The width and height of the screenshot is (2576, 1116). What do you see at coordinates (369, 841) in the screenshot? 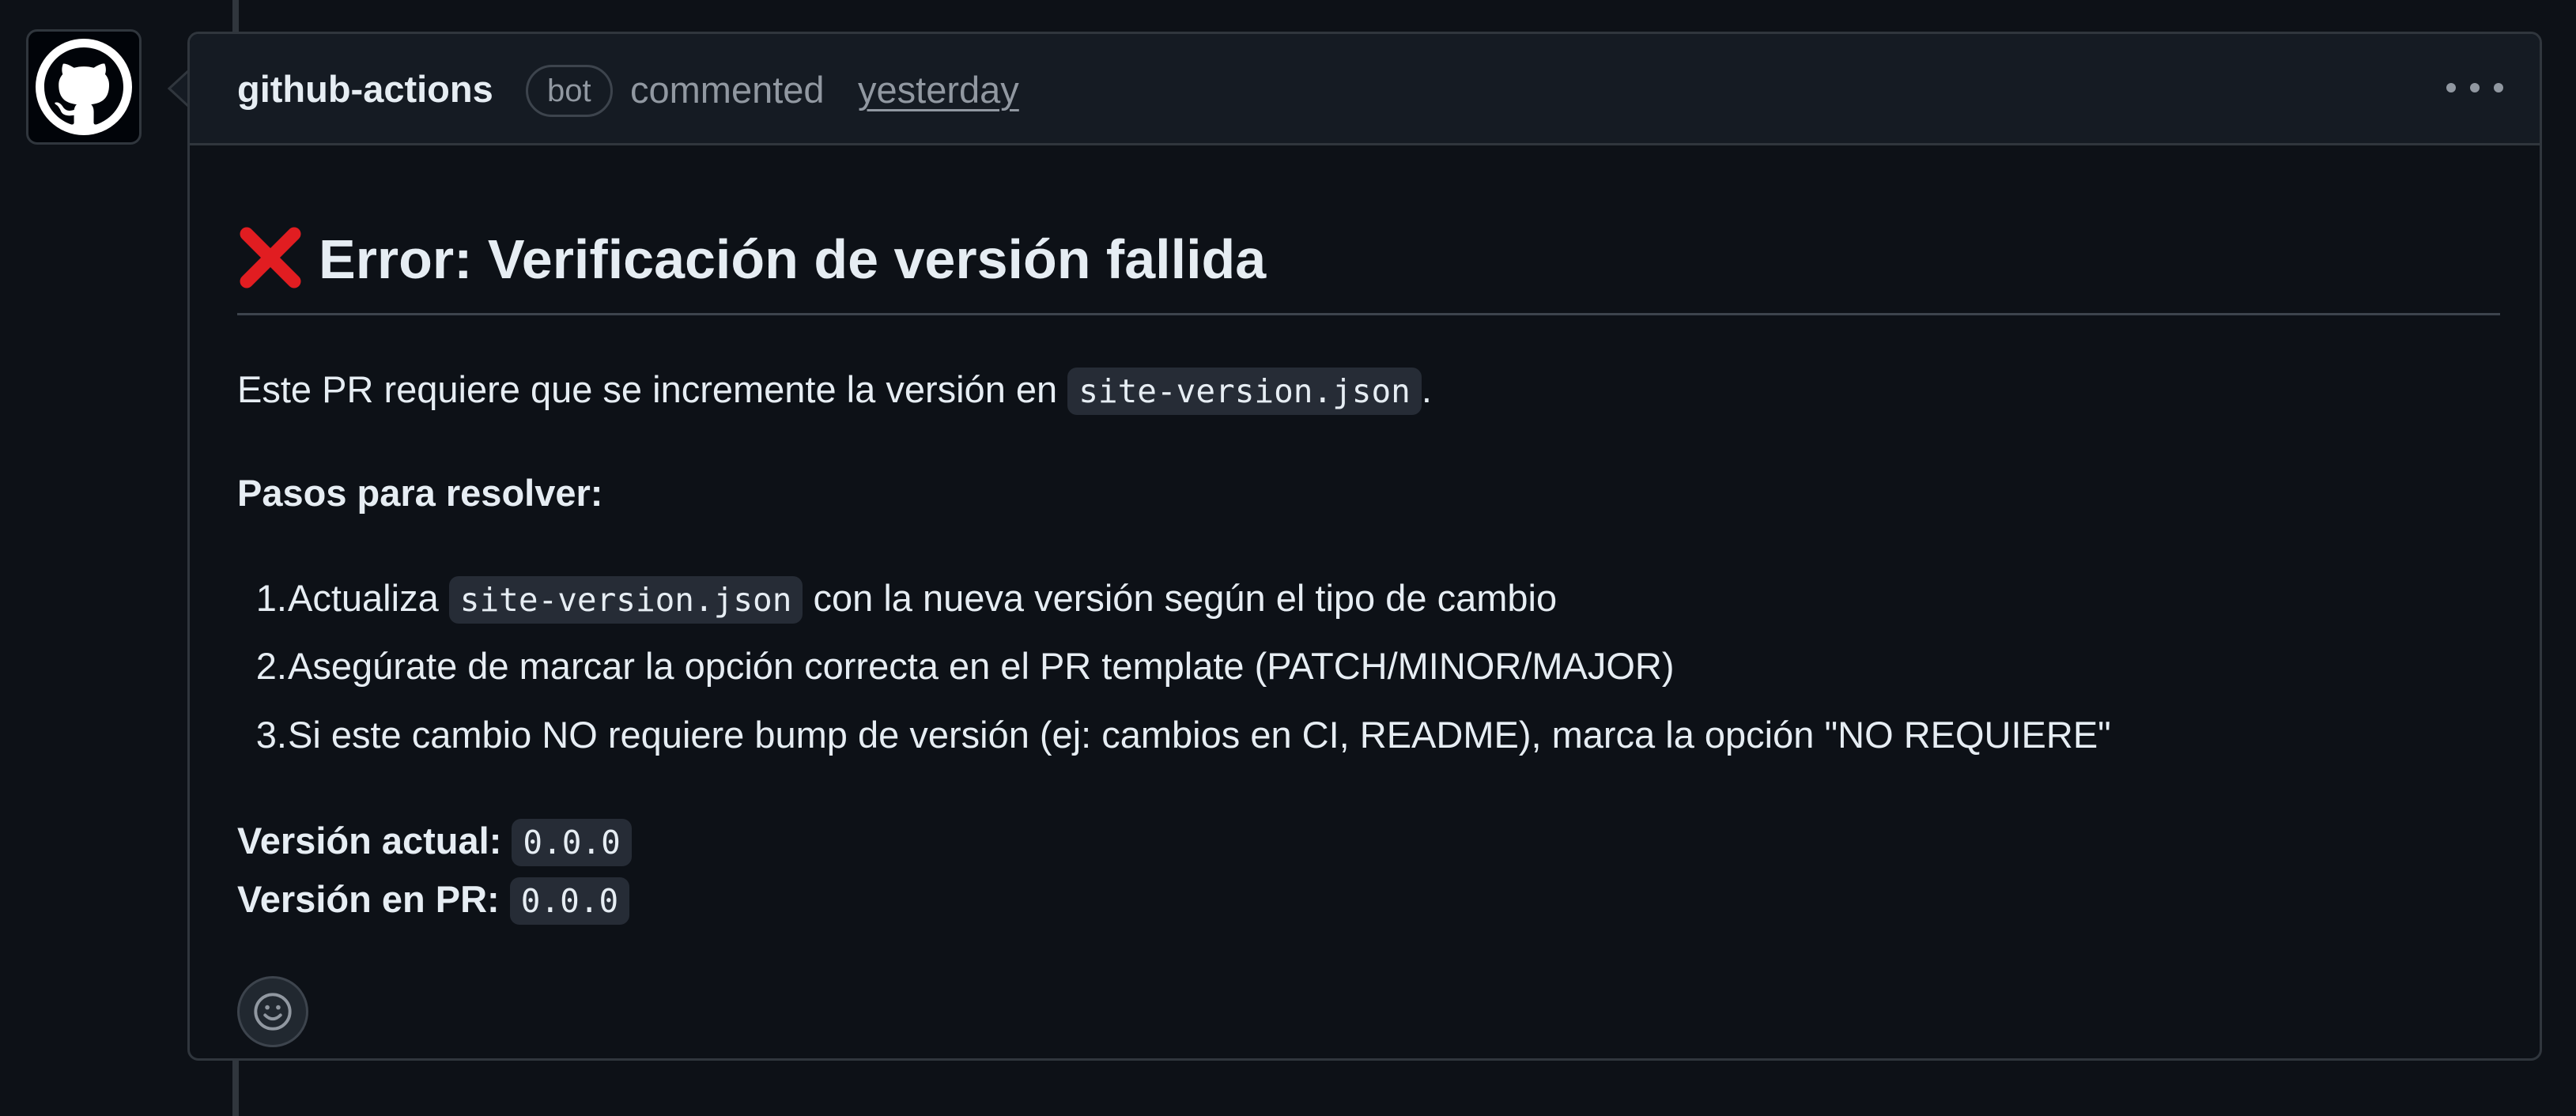
I see `current-version-label: Versión actual:` at bounding box center [369, 841].